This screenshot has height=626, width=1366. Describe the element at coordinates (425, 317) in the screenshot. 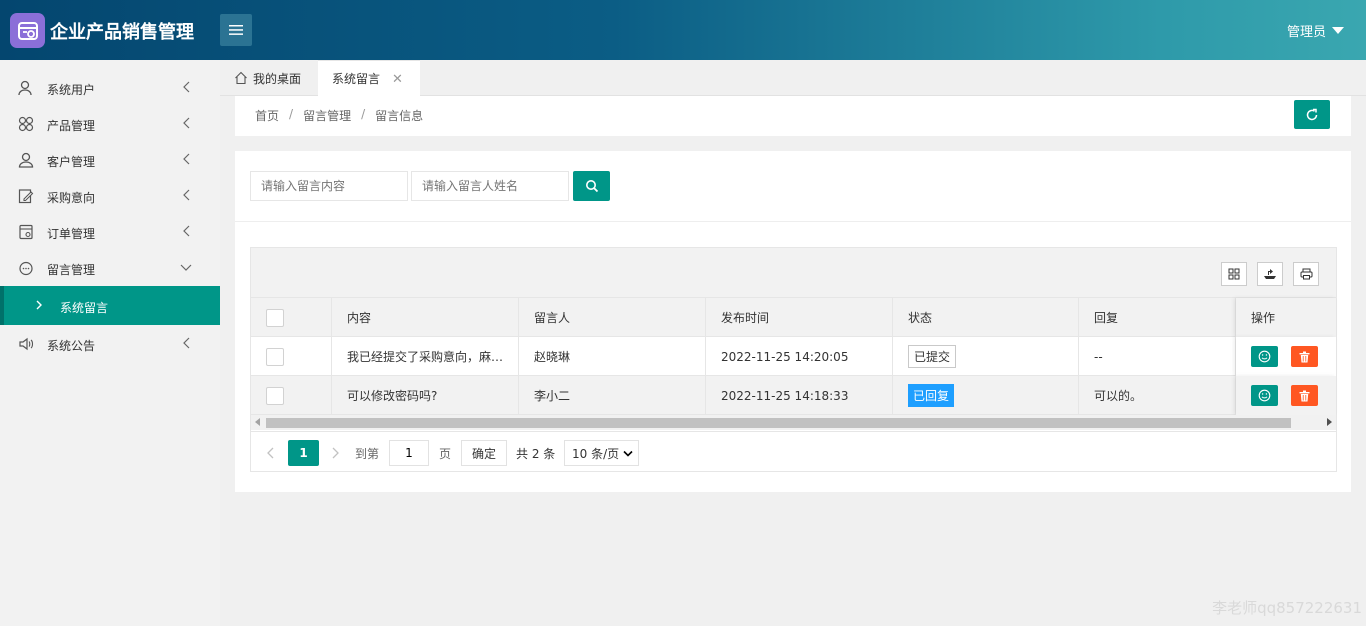

I see `column-header: 内容` at that location.